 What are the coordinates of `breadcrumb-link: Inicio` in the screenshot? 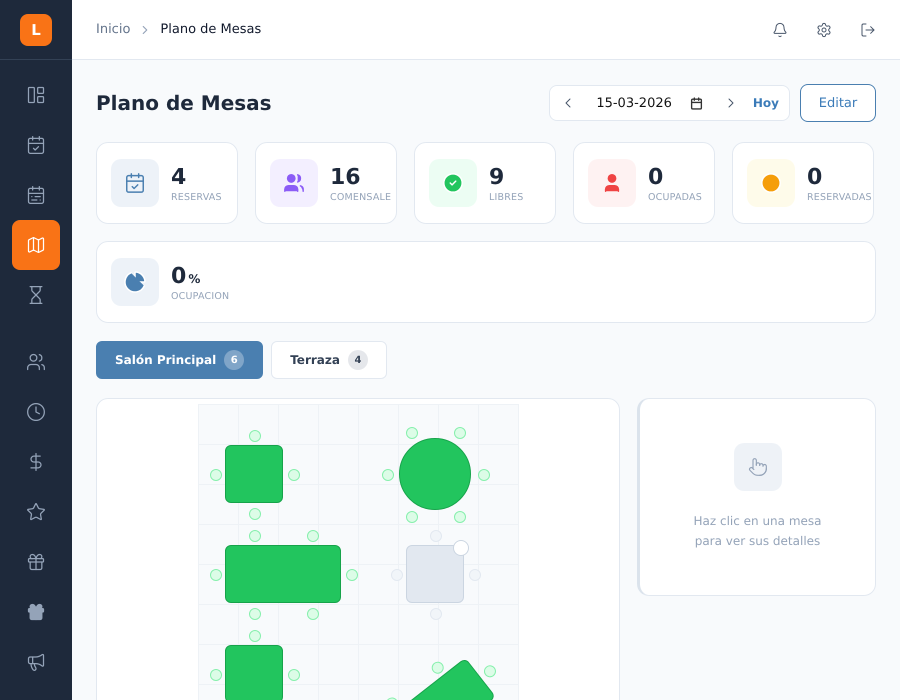 It's located at (113, 29).